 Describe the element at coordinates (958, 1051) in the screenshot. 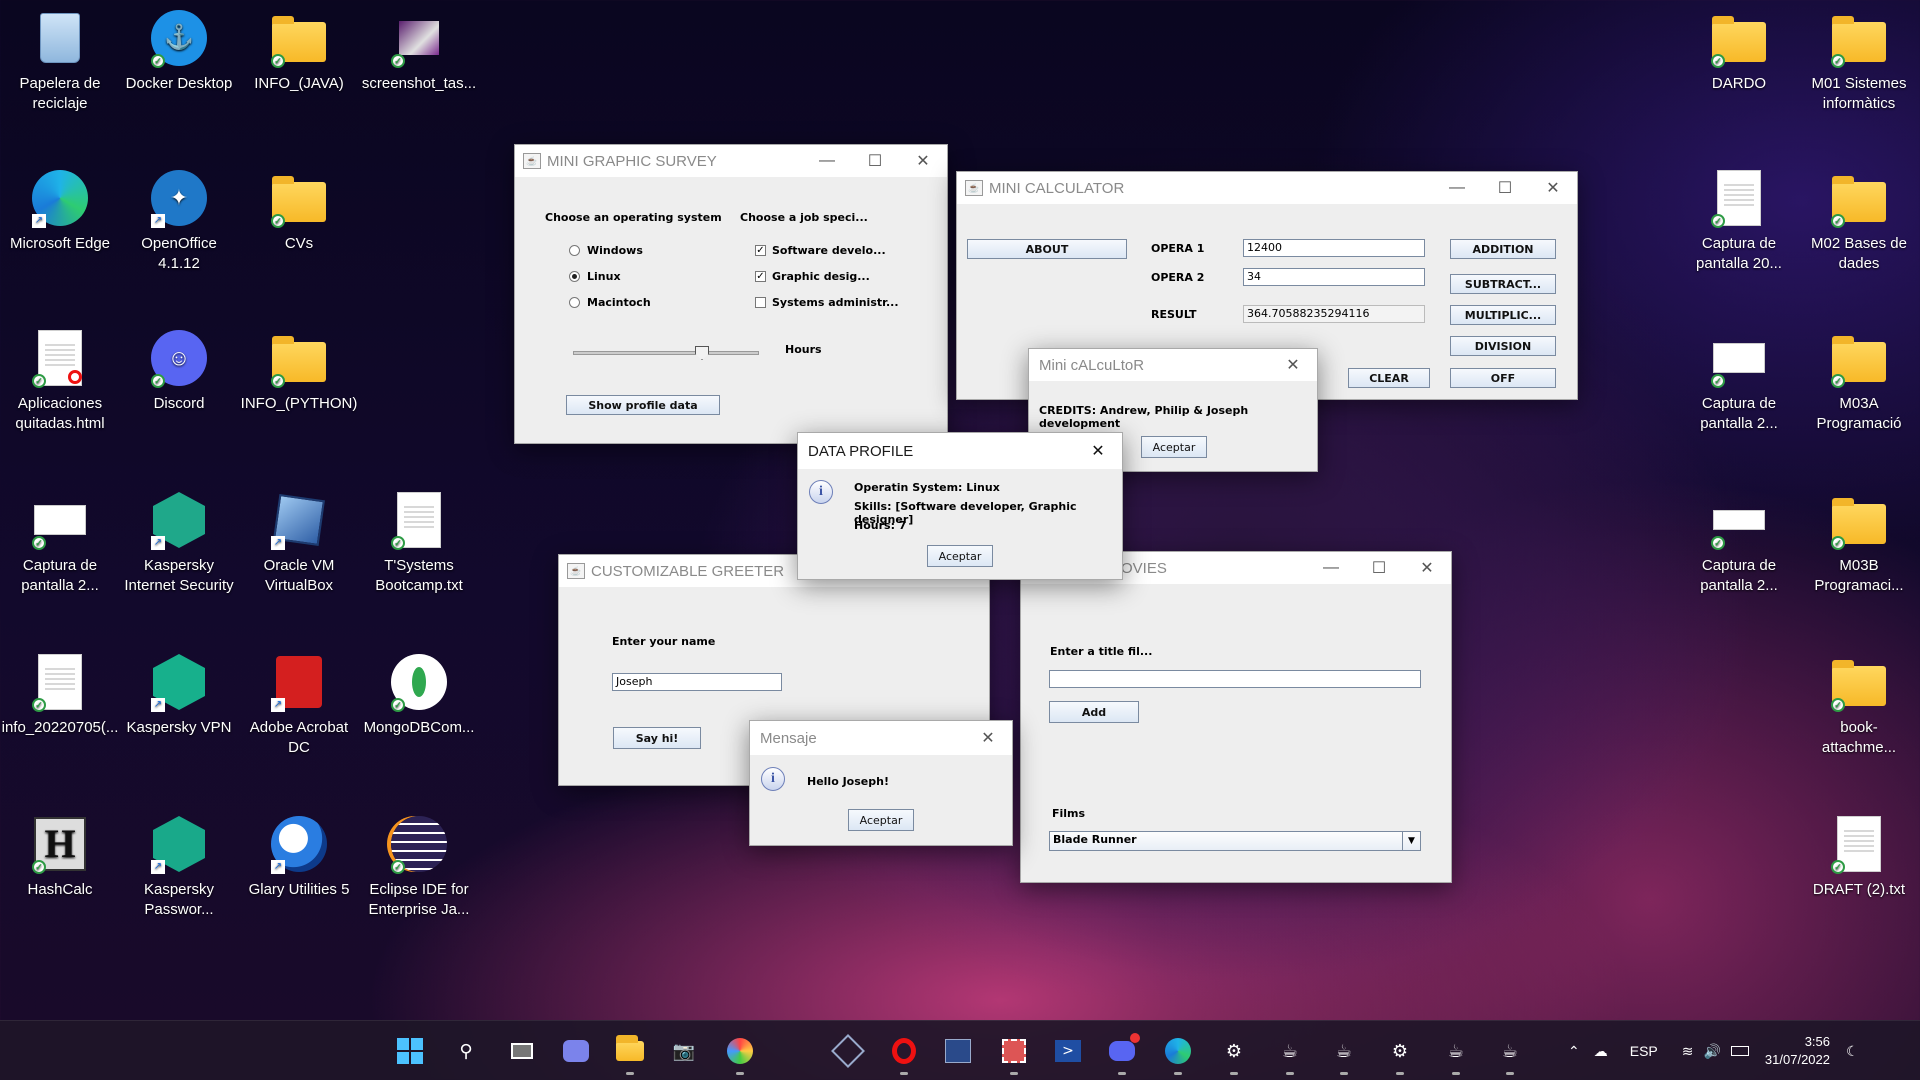

I see `snipping-tool-icon` at that location.